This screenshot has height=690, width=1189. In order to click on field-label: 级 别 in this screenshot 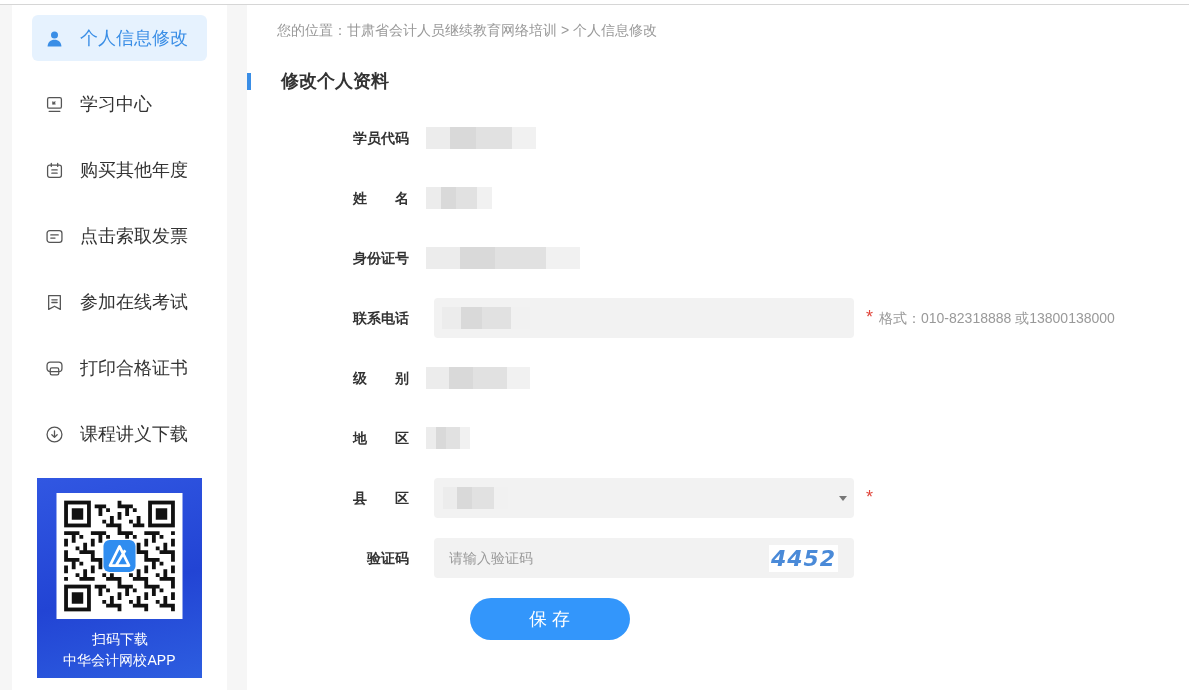, I will do `click(380, 378)`.